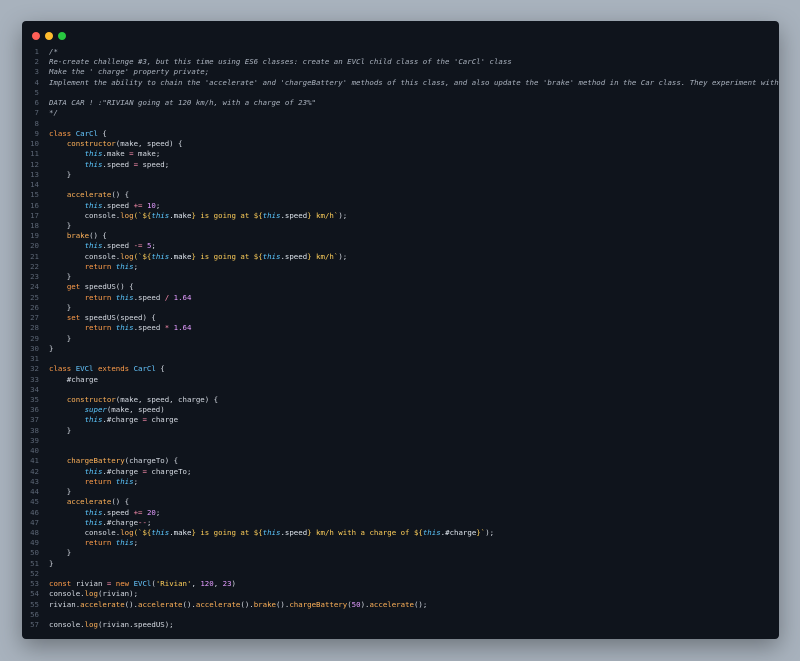 Image resolution: width=800 pixels, height=661 pixels. Describe the element at coordinates (400, 574) in the screenshot. I see `code-line: 52` at that location.